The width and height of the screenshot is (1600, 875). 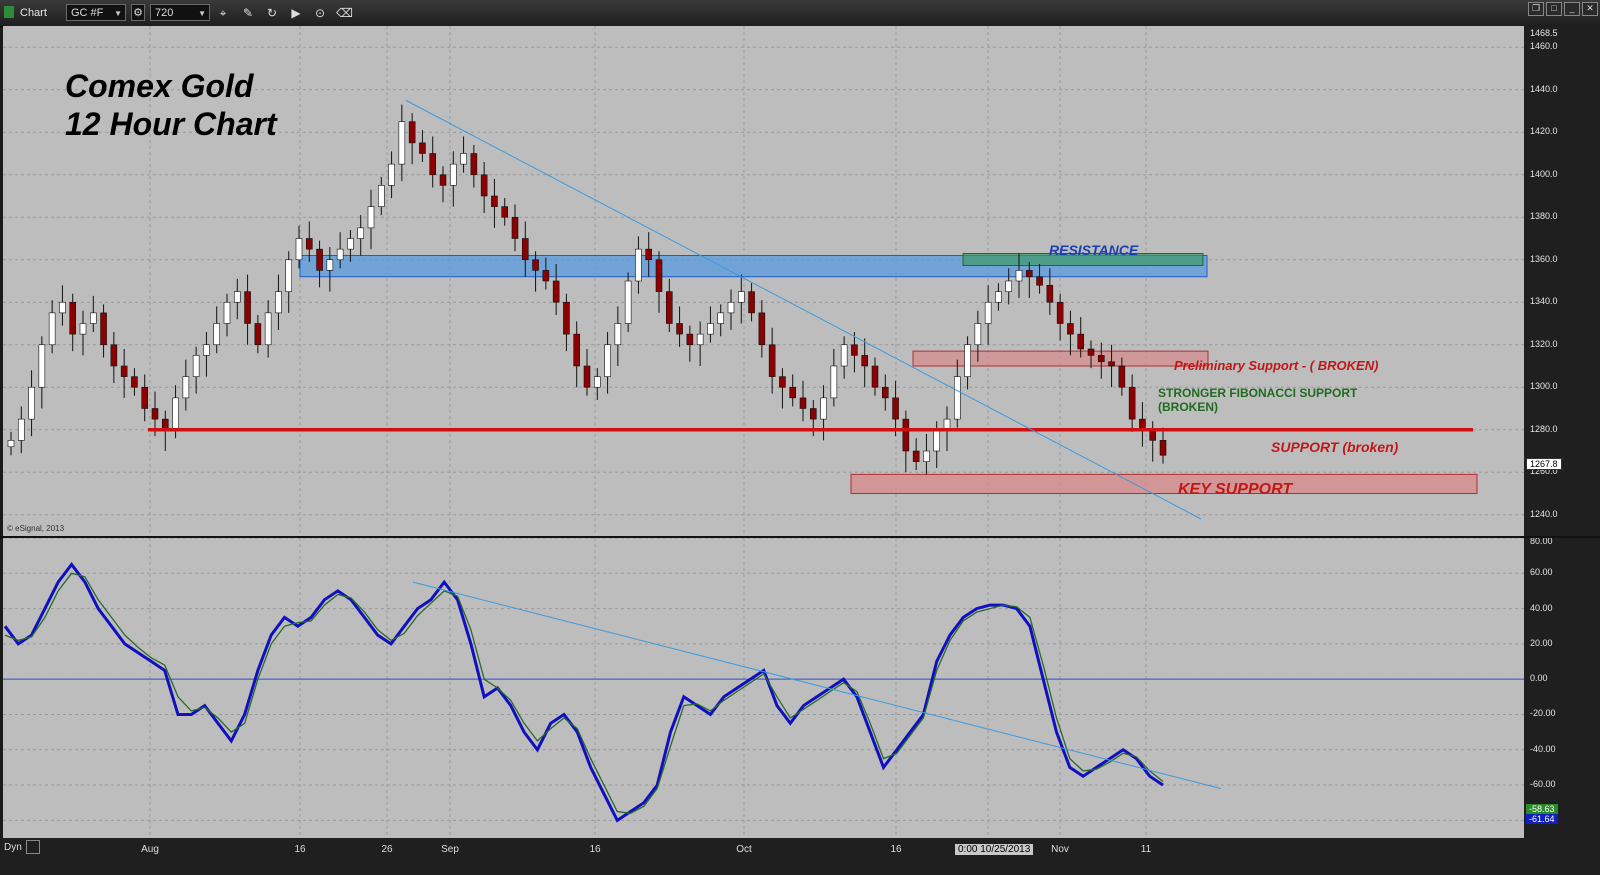 What do you see at coordinates (1544, 386) in the screenshot?
I see `price-tick-label: 1300.0` at bounding box center [1544, 386].